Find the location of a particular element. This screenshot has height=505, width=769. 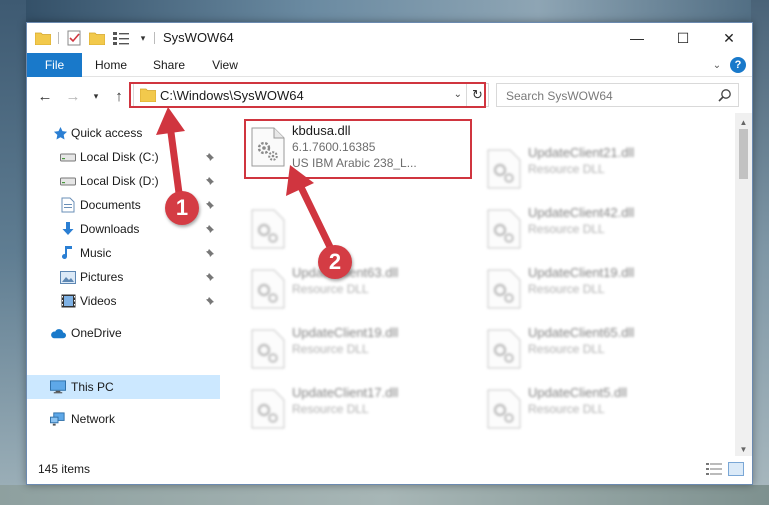

tab-share: Share is located at coordinates (169, 65).